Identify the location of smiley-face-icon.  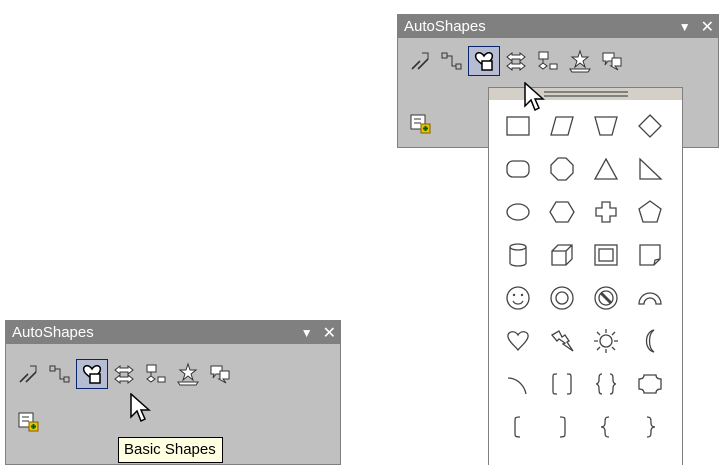
(518, 297).